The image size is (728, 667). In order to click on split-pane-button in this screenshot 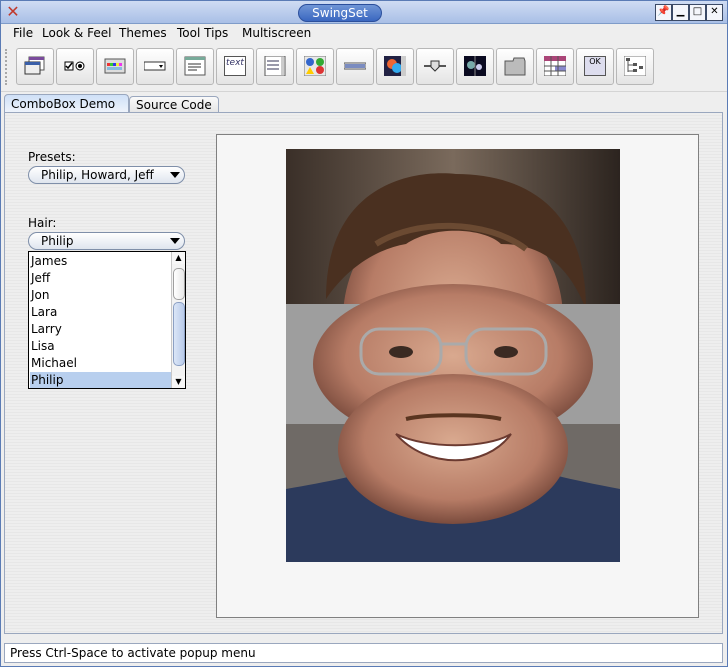, I will do `click(475, 66)`.